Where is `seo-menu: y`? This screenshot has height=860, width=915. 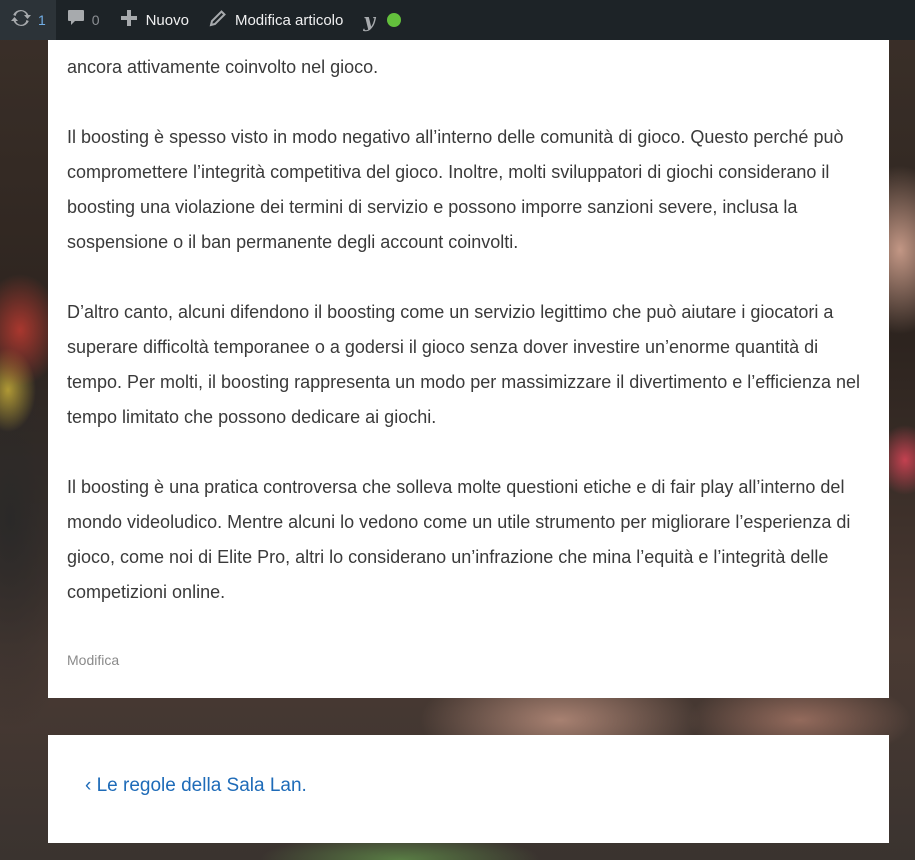 seo-menu: y is located at coordinates (382, 20).